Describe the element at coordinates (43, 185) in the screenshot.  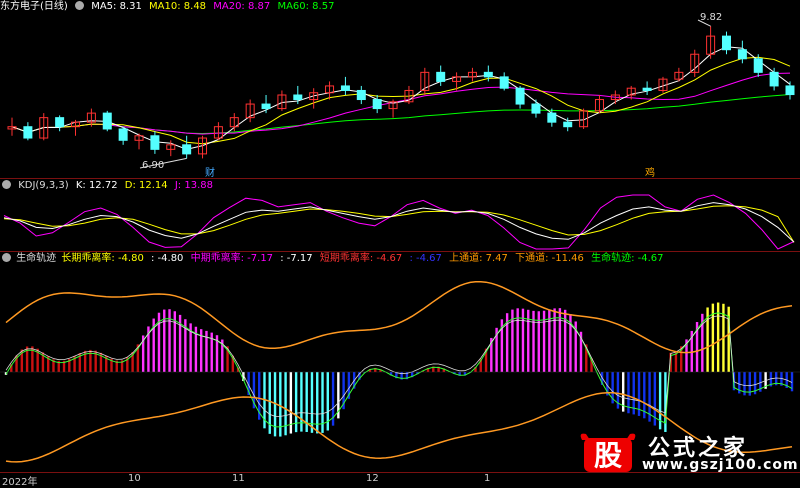
I see `kdj-name: KDJ(9,3,3)` at that location.